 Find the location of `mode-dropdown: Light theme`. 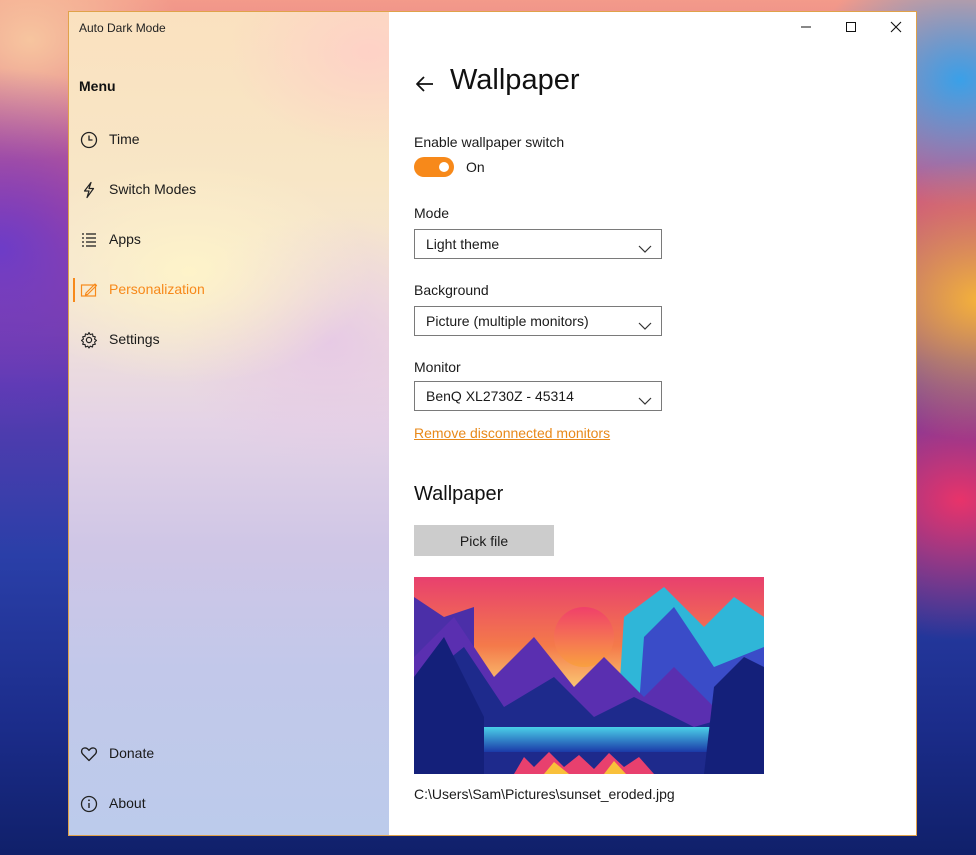

mode-dropdown: Light theme is located at coordinates (538, 244).